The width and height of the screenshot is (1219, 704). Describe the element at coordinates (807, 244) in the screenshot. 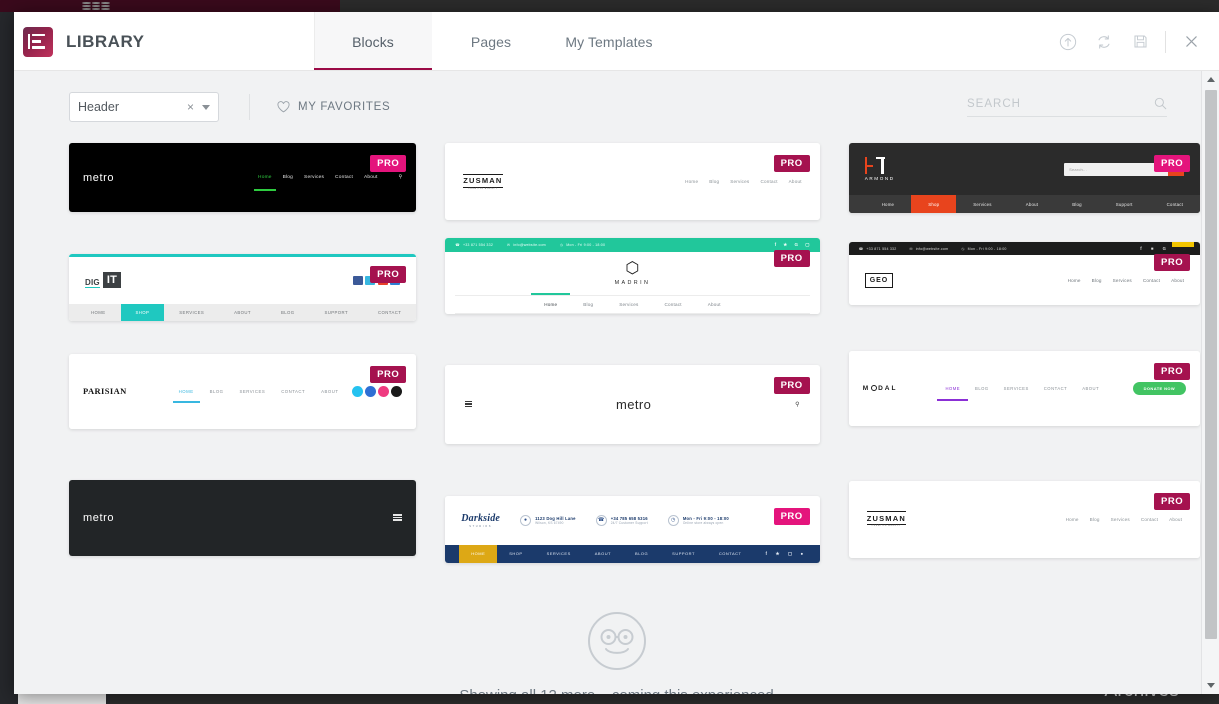

I see `instagram-icon: ▢` at that location.